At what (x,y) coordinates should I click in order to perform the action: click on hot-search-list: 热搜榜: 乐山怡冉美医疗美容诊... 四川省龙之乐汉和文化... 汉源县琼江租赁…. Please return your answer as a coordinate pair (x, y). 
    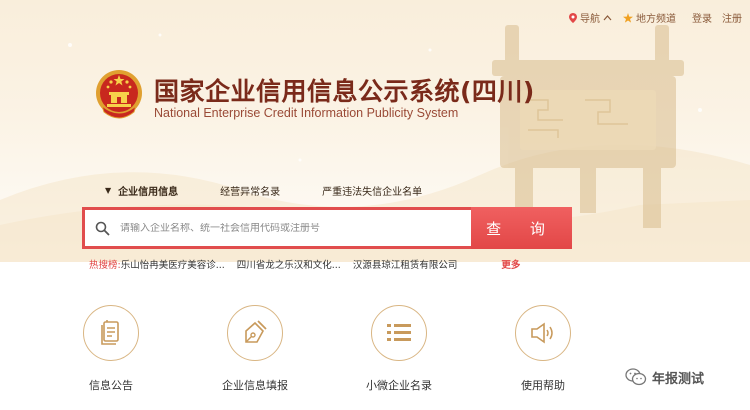
    Looking at the image, I should click on (304, 264).